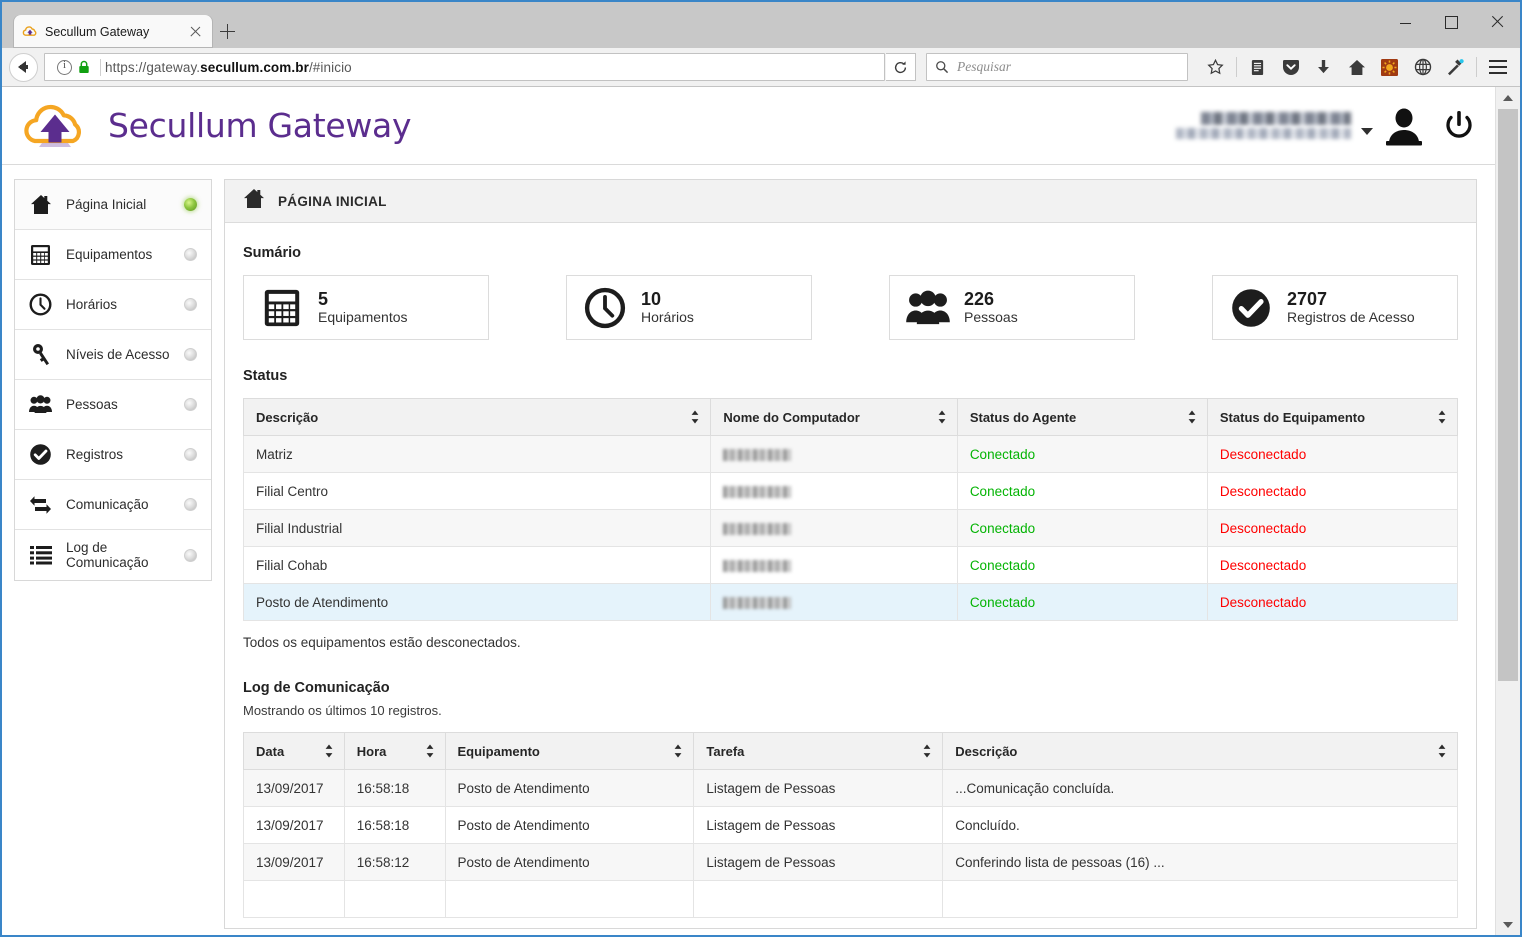 This screenshot has height=937, width=1522. I want to click on sidebar-item-comunicacao: Comunicação, so click(113, 505).